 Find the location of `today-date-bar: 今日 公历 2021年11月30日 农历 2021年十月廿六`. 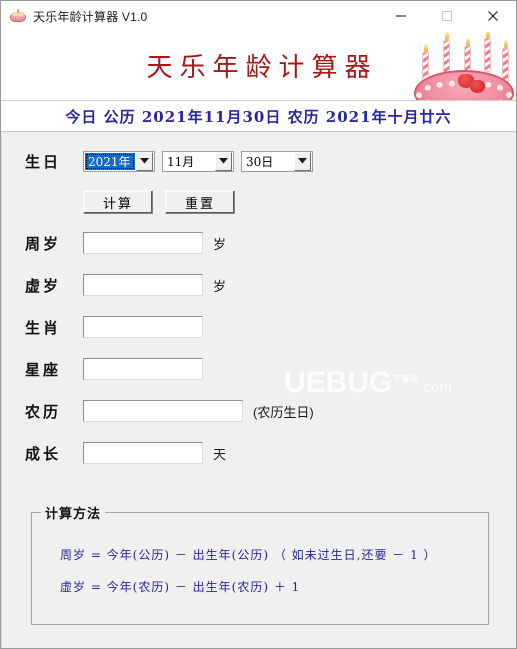

today-date-bar: 今日 公历 2021年11月30日 农历 2021年十月廿六 is located at coordinates (258, 116).